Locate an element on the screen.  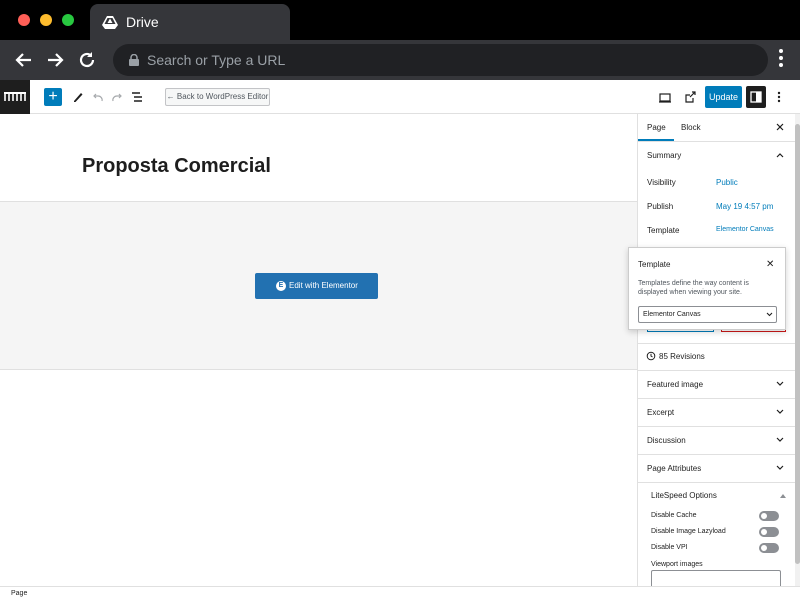
tab-page: Page is located at coordinates (656, 127).